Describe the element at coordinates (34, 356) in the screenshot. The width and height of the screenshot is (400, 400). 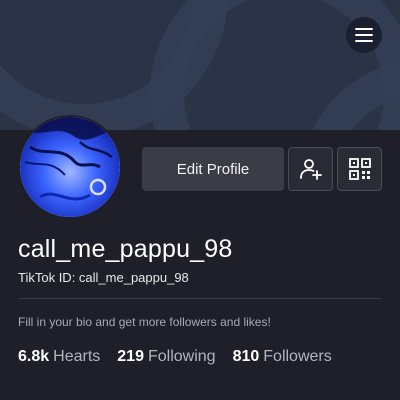
I see `stat-value: 6.8k` at that location.